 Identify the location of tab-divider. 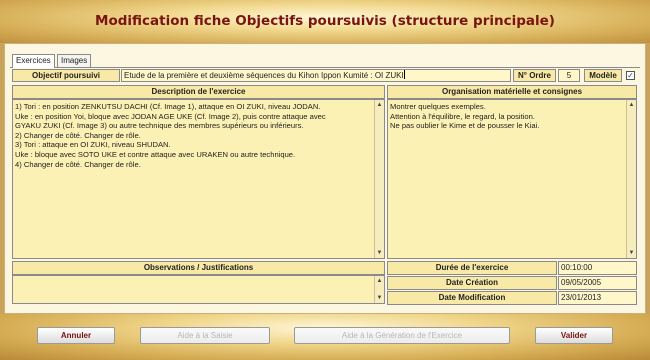
(325, 67).